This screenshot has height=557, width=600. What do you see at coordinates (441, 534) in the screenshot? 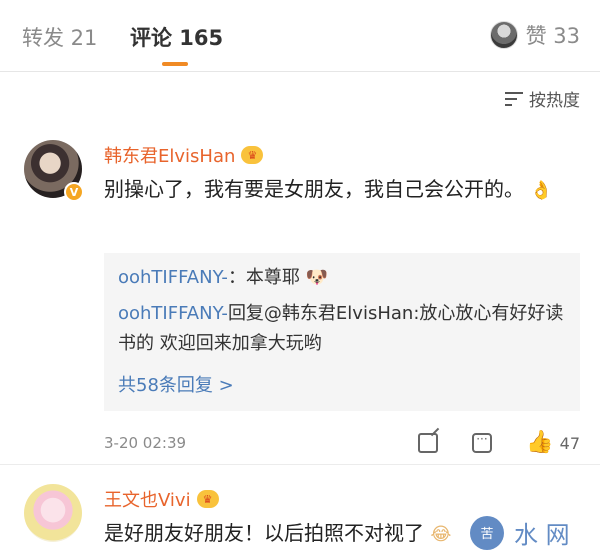
I see `laughing-emoji-icon: 😂` at bounding box center [441, 534].